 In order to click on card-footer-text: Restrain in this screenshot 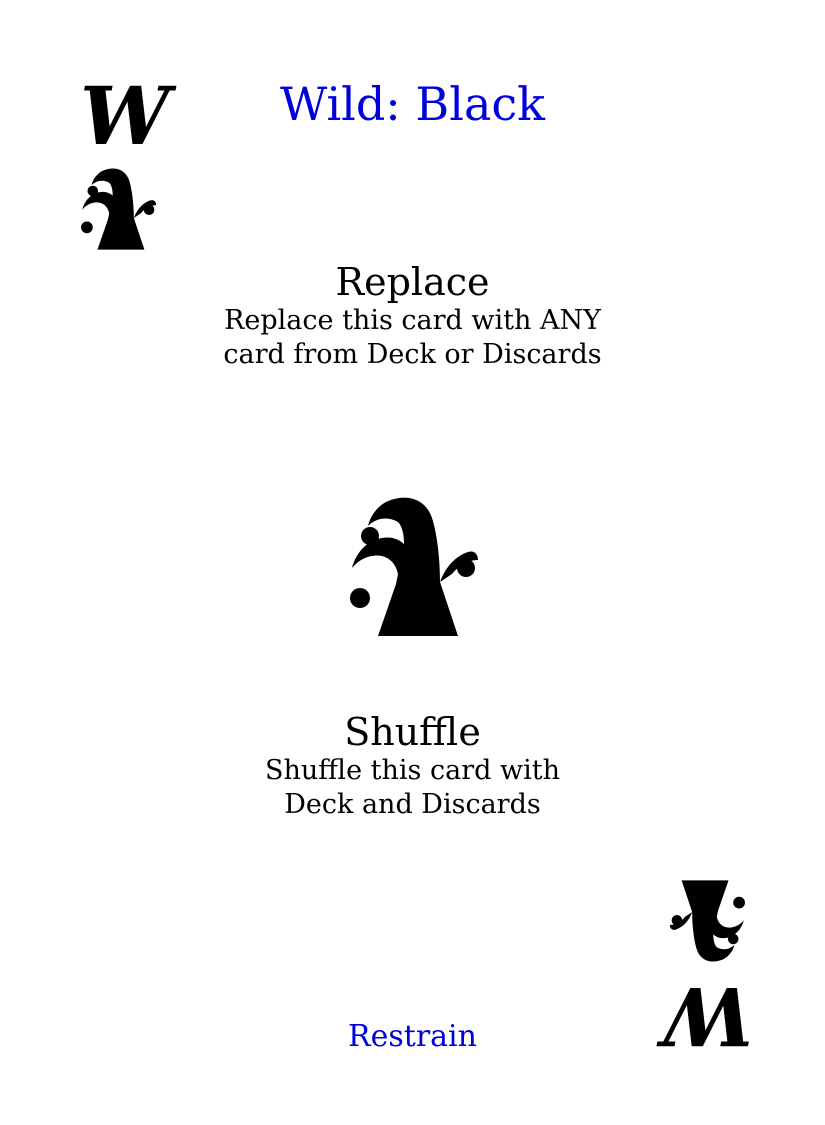, I will do `click(412, 1036)`.